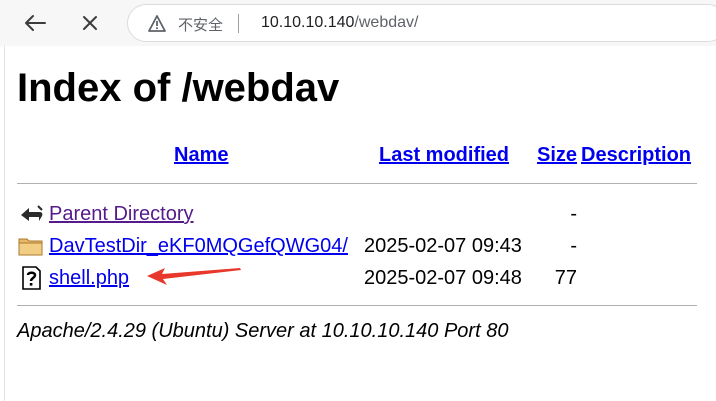  What do you see at coordinates (31, 246) in the screenshot?
I see `folder-icon` at bounding box center [31, 246].